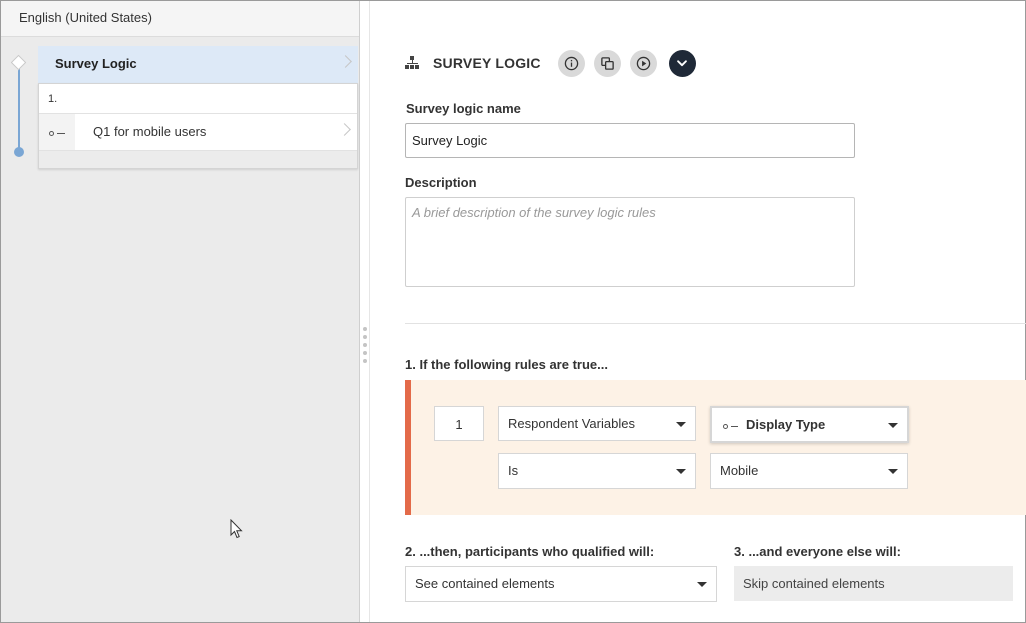 The height and width of the screenshot is (623, 1026). Describe the element at coordinates (487, 63) in the screenshot. I see `page-title: SURVEY LOGIC` at that location.